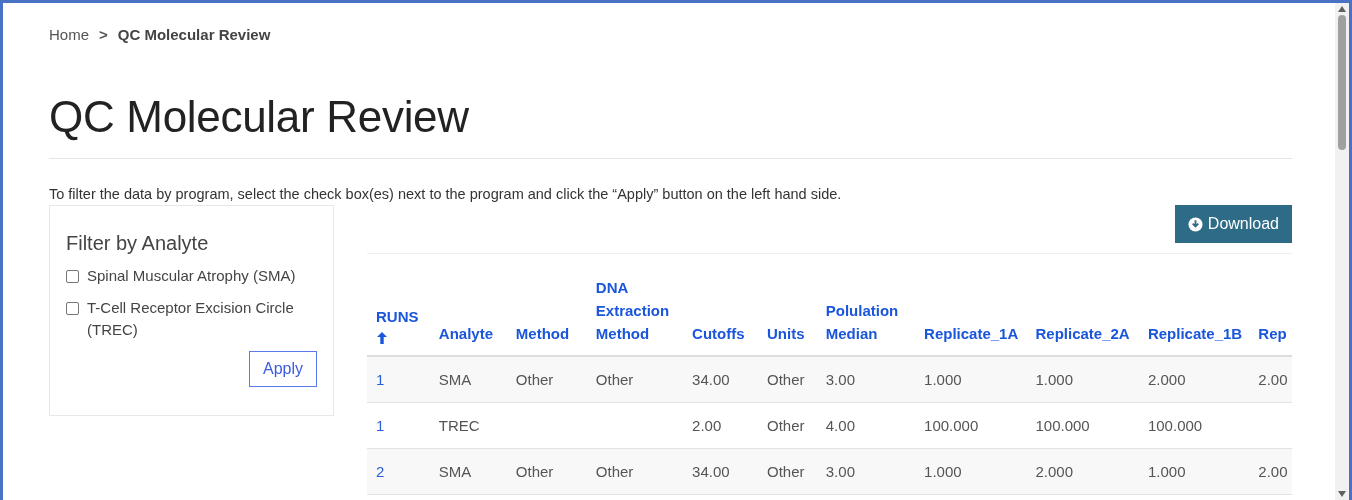 Image resolution: width=1352 pixels, height=500 pixels. Describe the element at coordinates (465, 334) in the screenshot. I see `column-header: Analyte` at that location.